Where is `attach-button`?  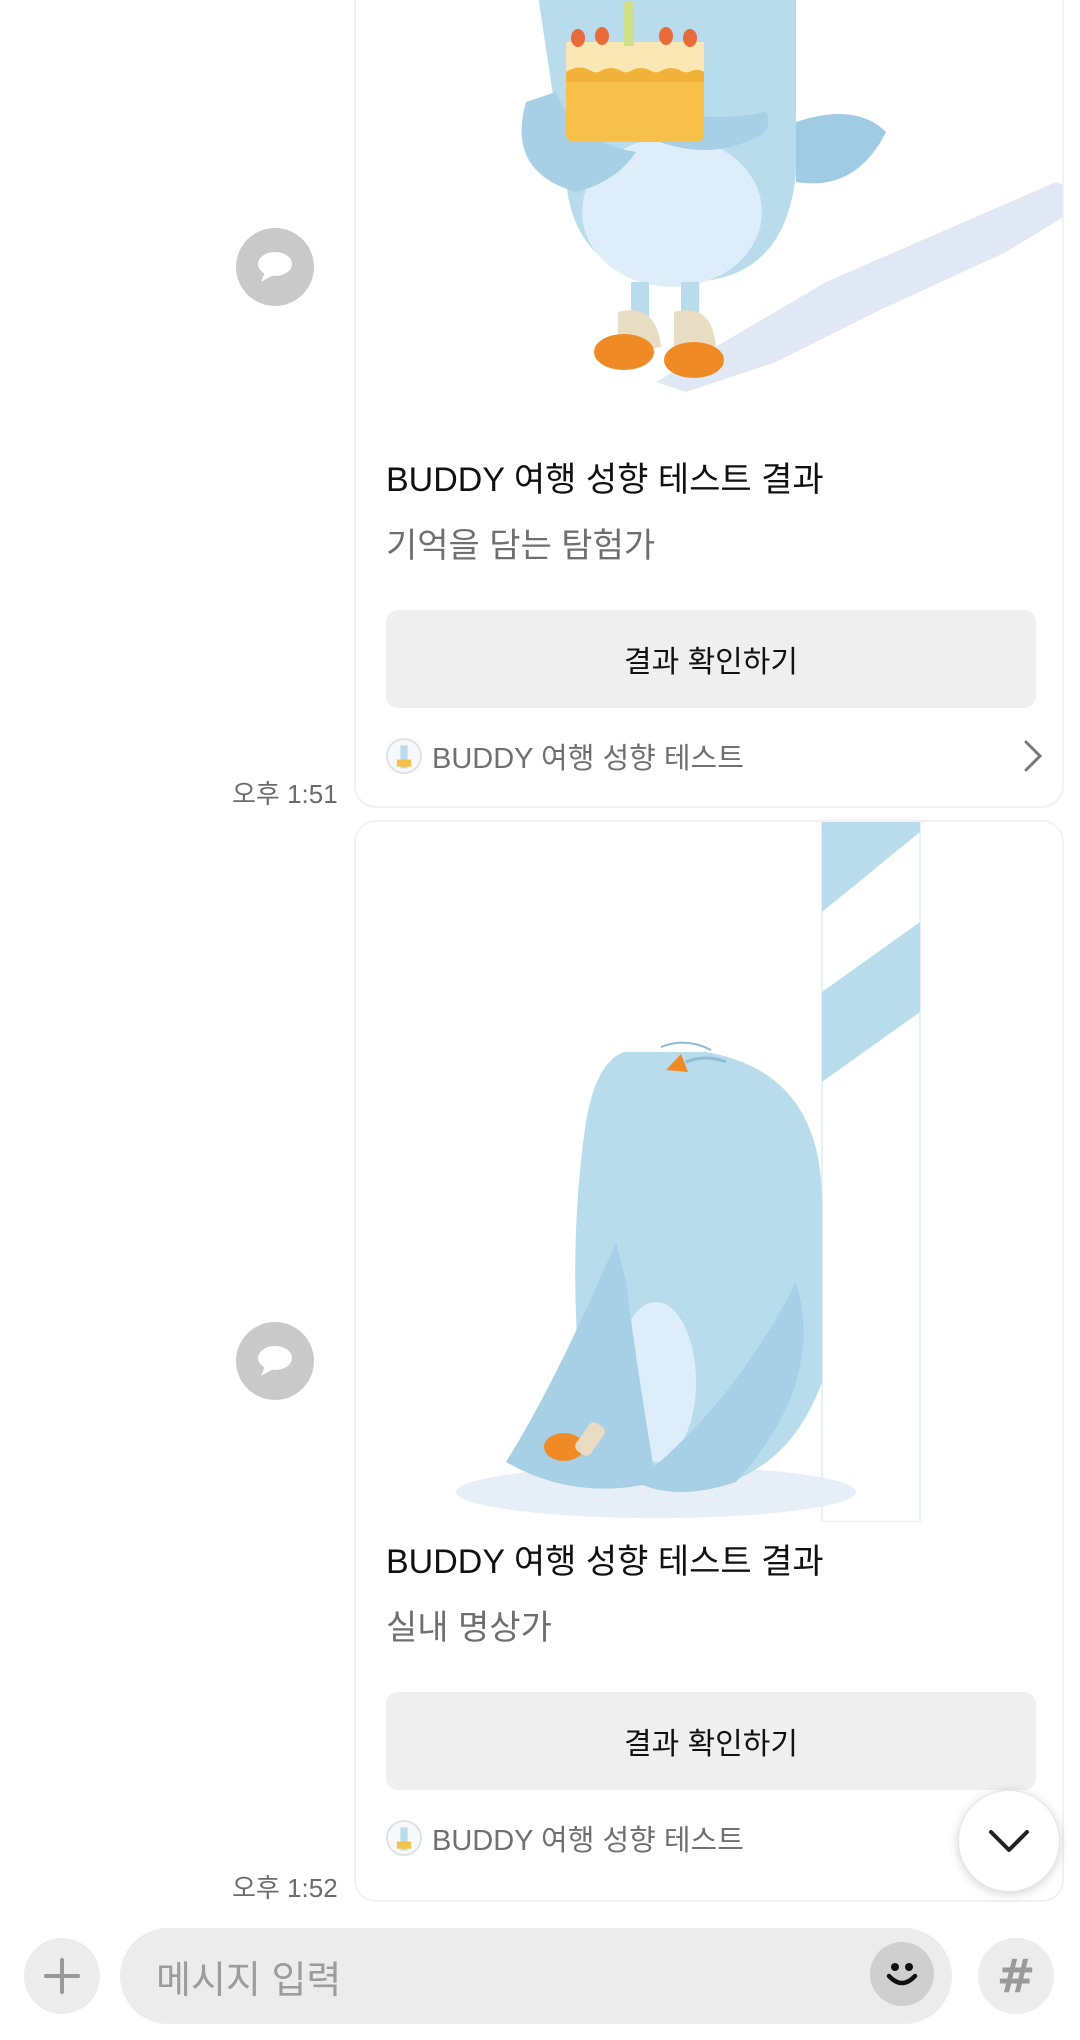
attach-button is located at coordinates (62, 1976).